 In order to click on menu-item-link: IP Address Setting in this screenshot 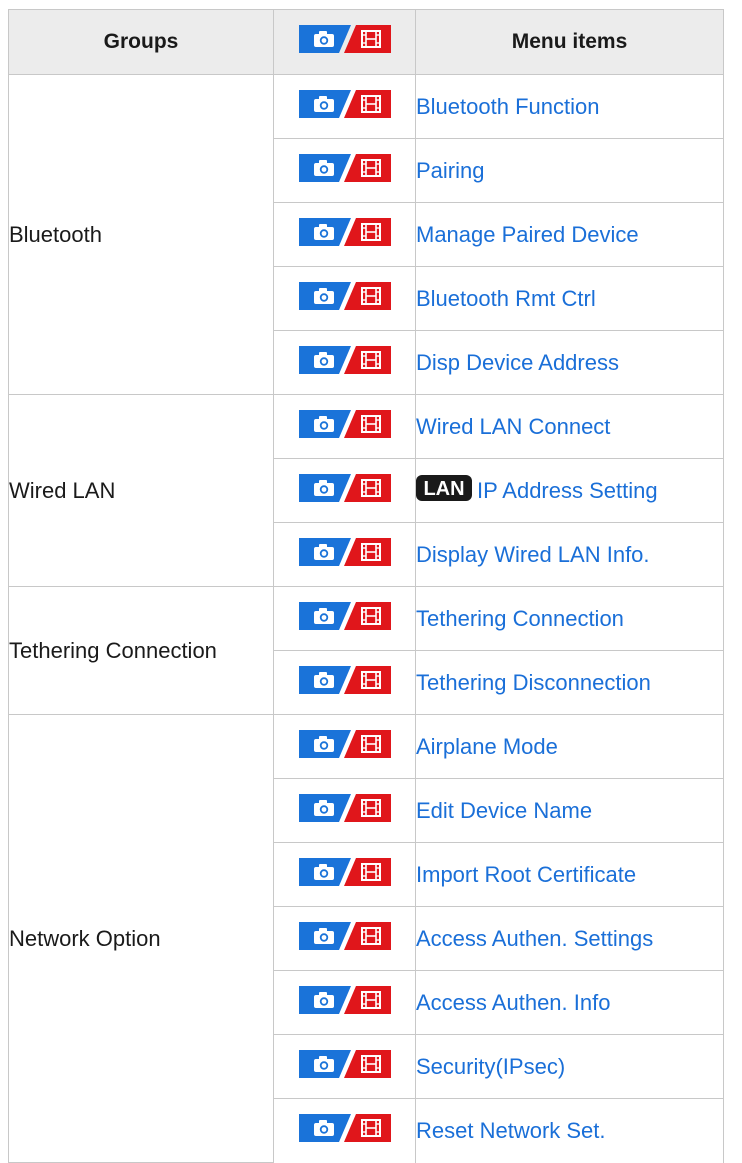, I will do `click(567, 490)`.